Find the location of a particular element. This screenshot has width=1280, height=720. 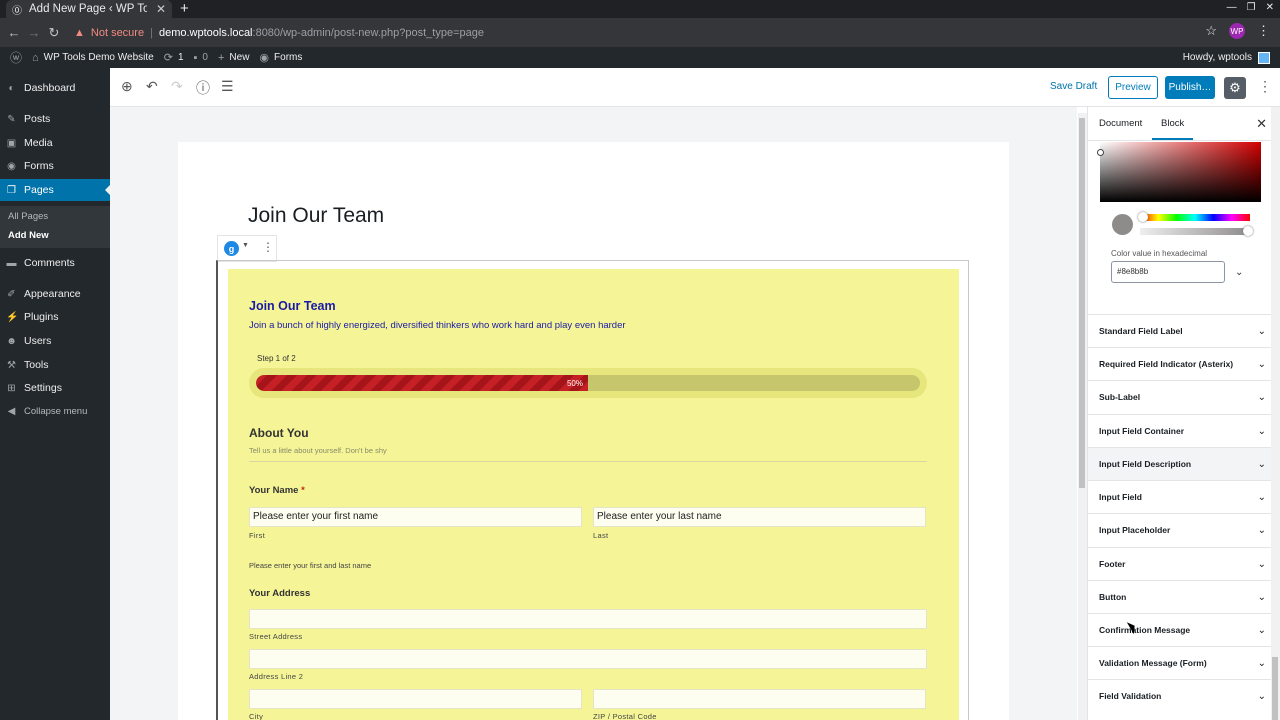

progress-label: 50% is located at coordinates (574, 383).